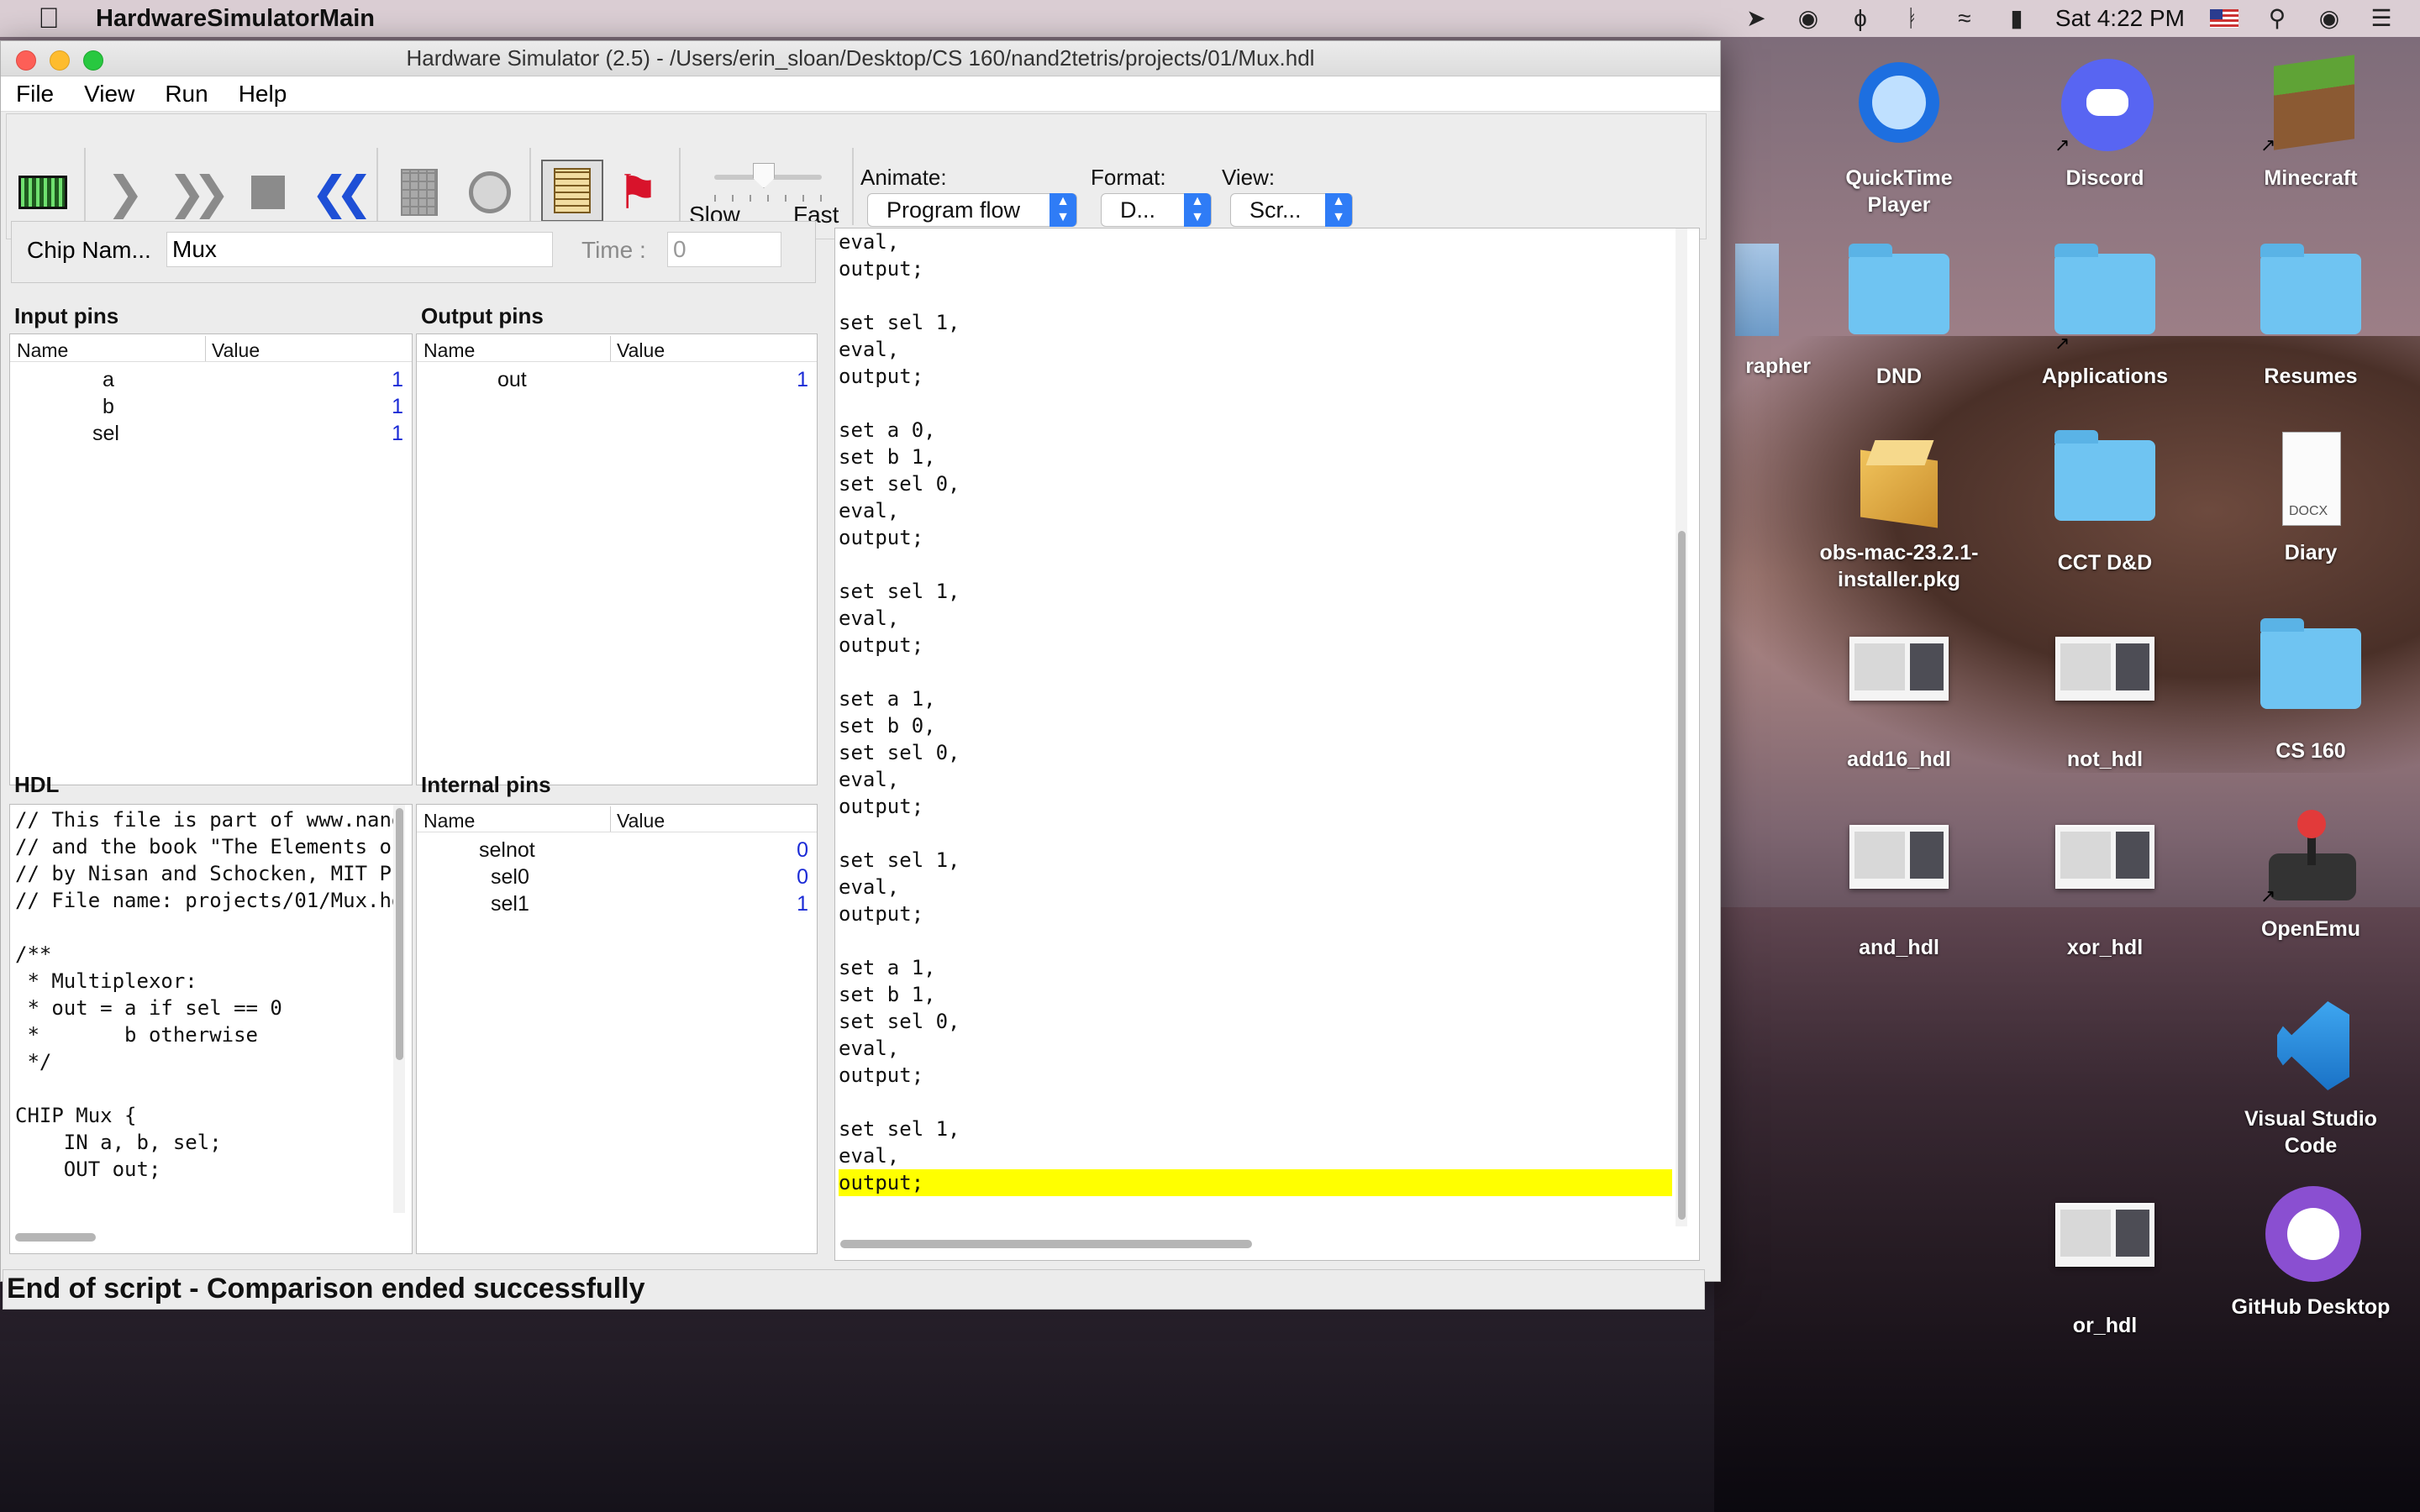 The height and width of the screenshot is (1512, 2420). Describe the element at coordinates (2311, 874) in the screenshot. I see `desktop-icon-openemu: ↗ OpenEmu` at that location.